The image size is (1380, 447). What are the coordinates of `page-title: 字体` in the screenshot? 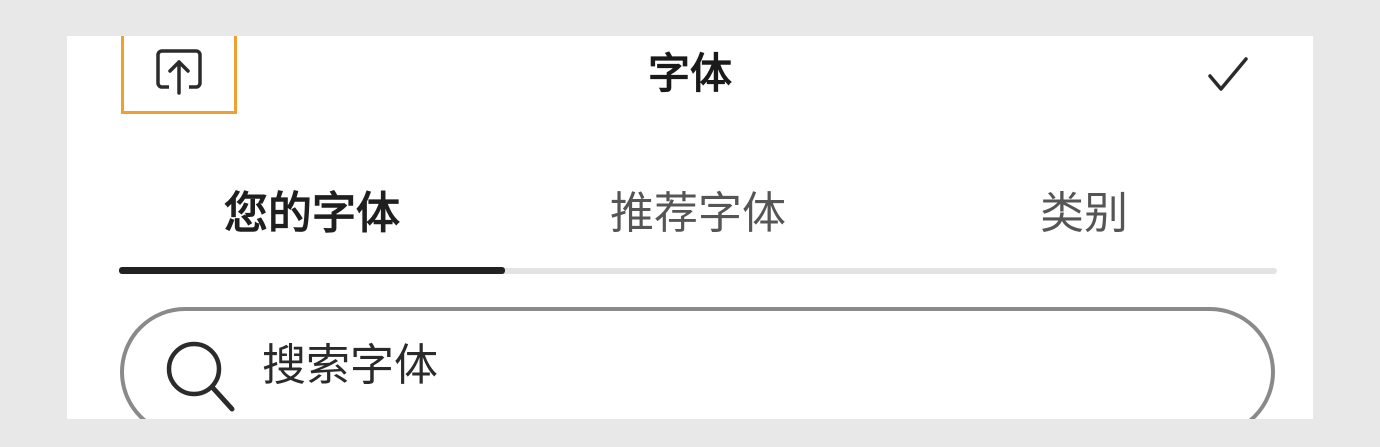 It's located at (689, 73).